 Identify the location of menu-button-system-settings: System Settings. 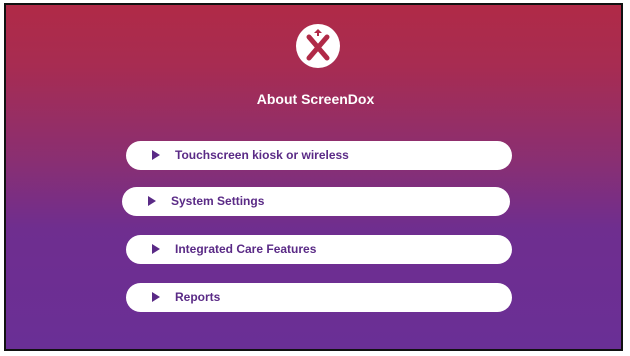
(316, 201).